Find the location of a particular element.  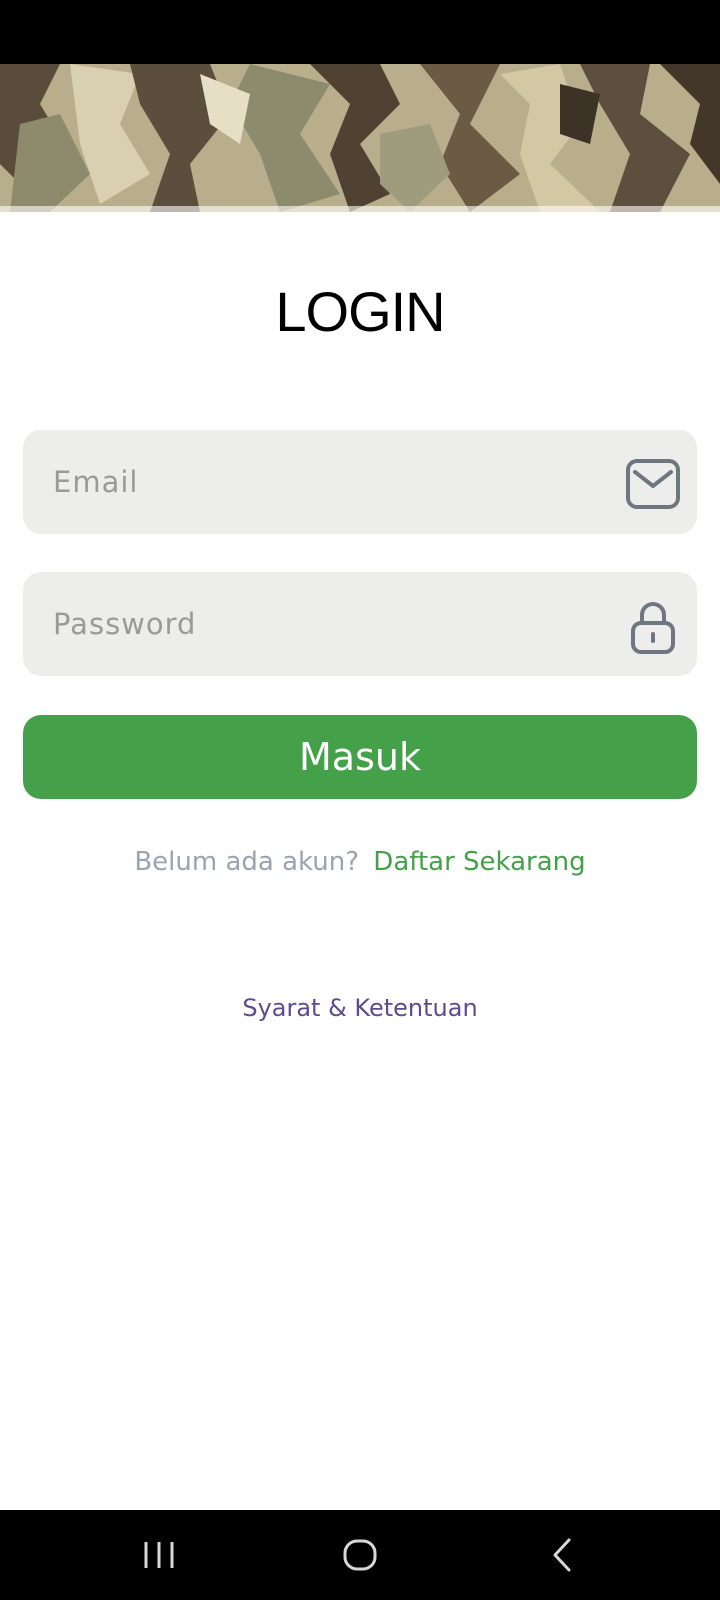

home-icon is located at coordinates (360, 1555).